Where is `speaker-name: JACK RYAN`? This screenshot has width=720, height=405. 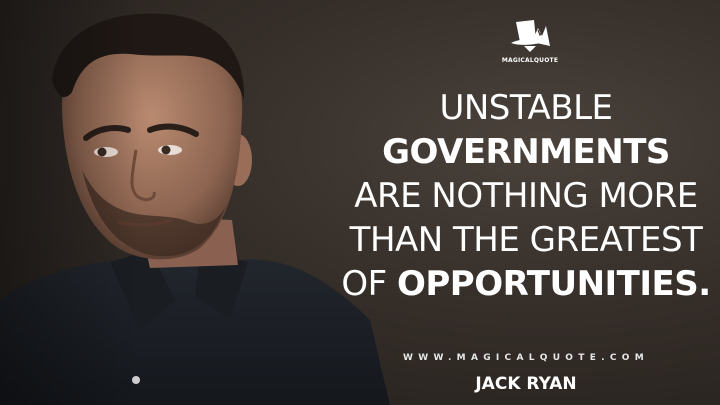 speaker-name: JACK RYAN is located at coordinates (526, 384).